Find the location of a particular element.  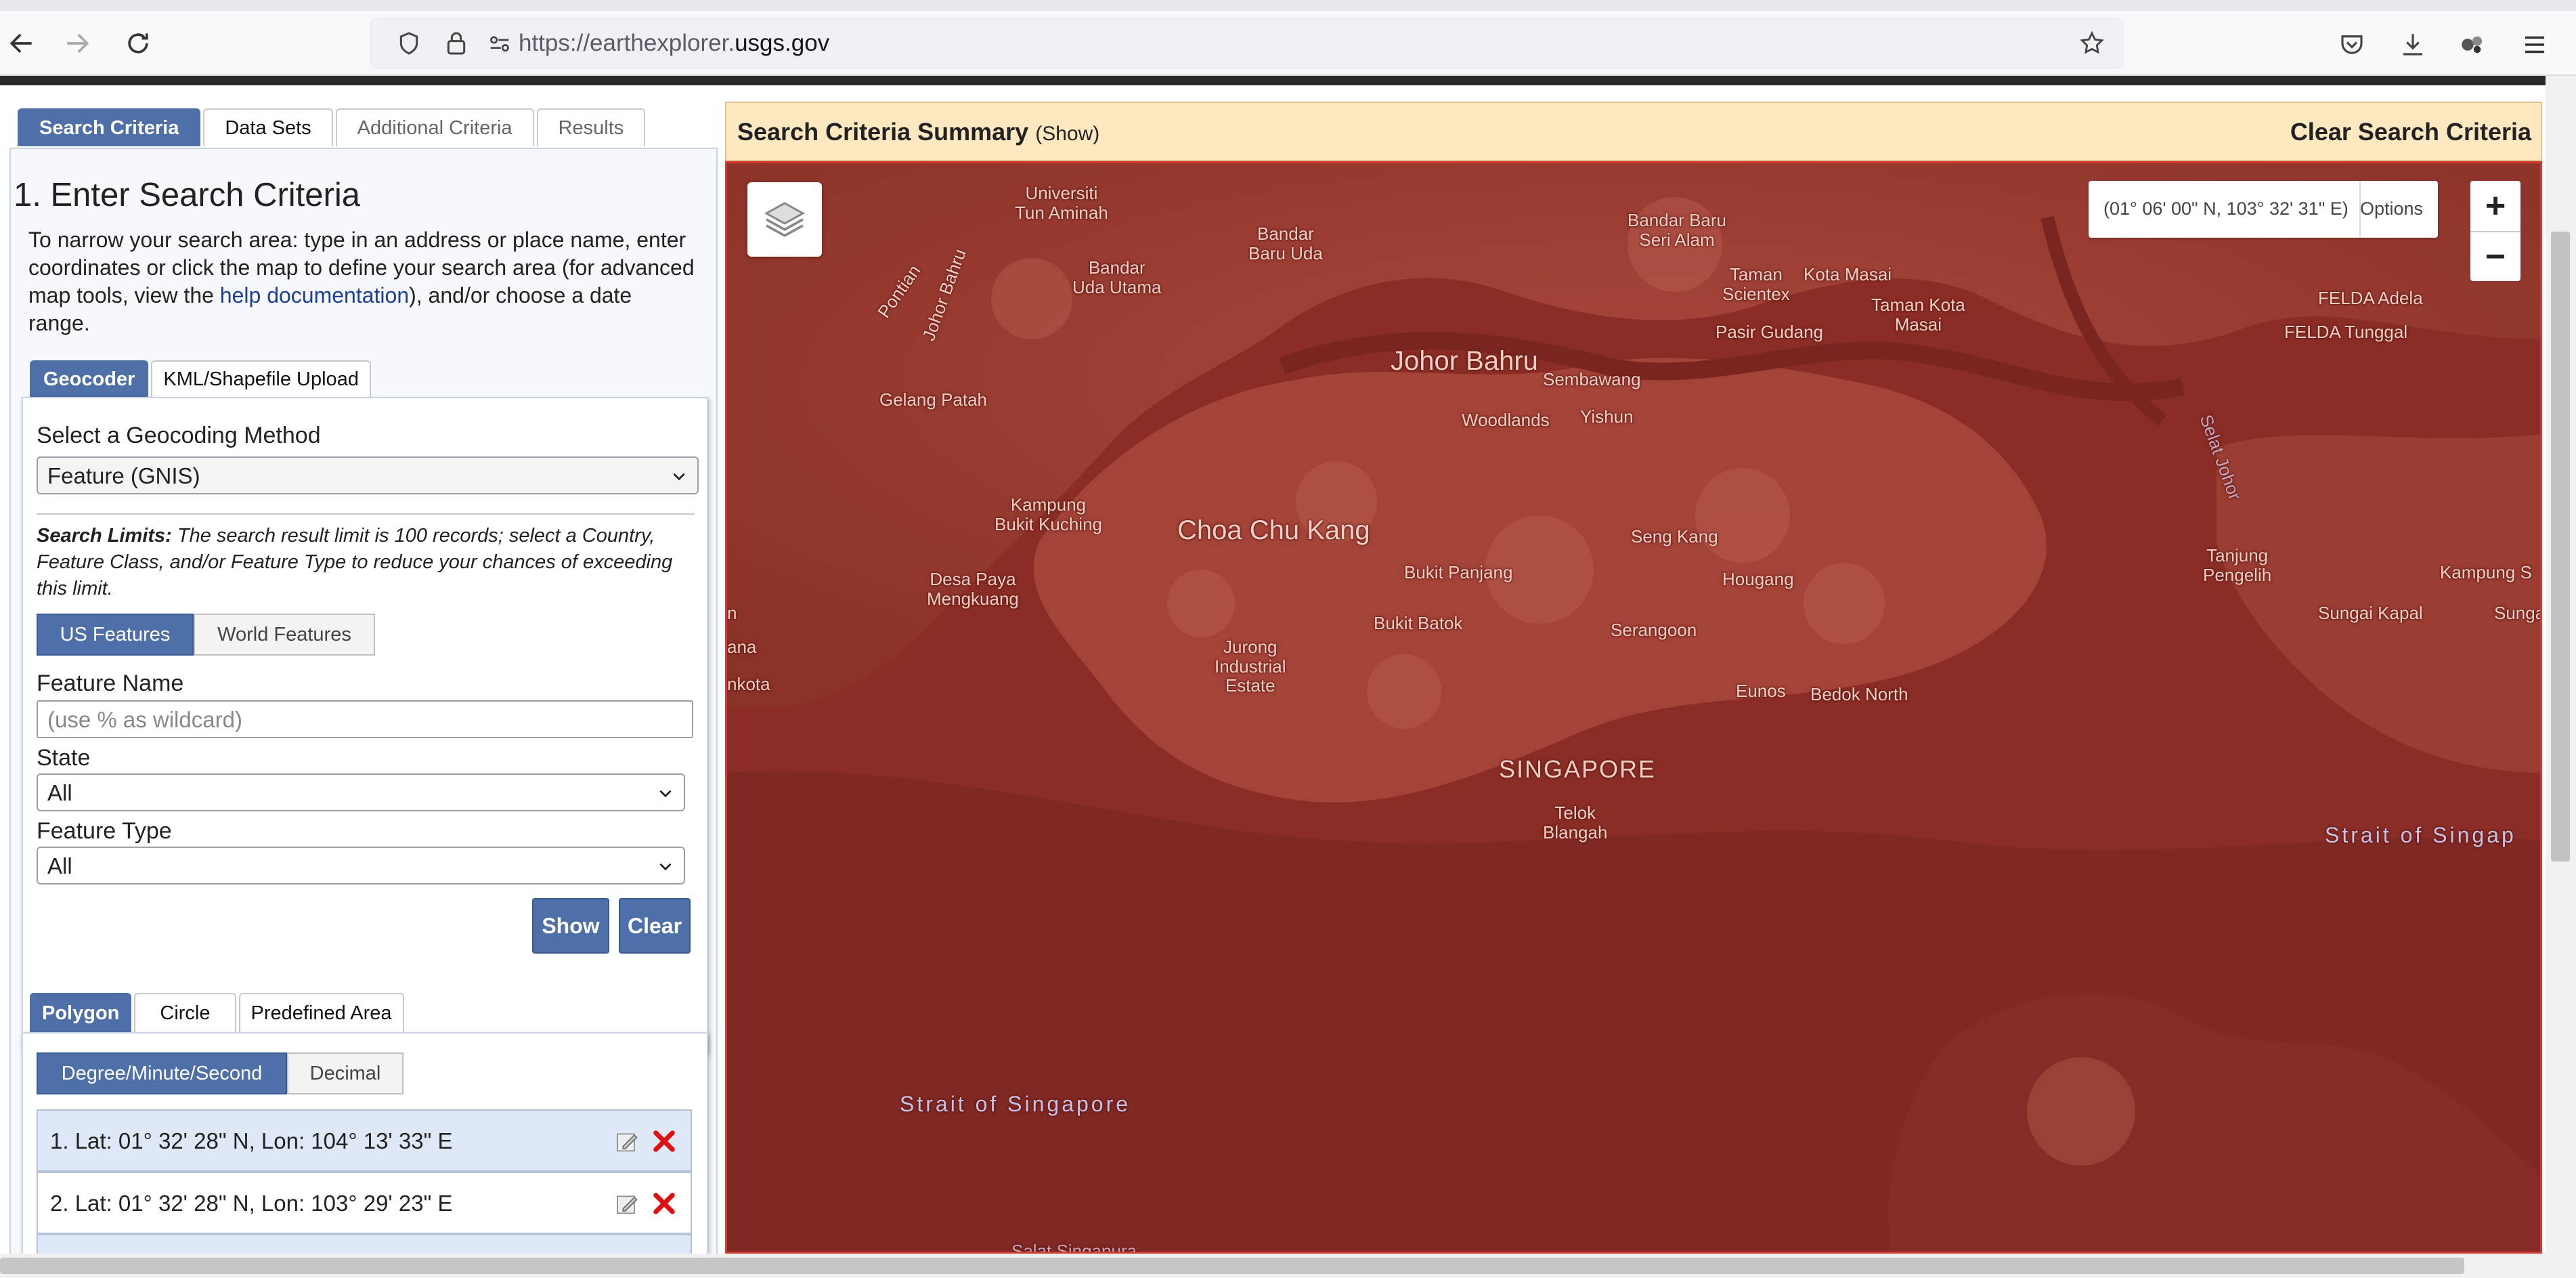

search-limits-heading: Search Limits: is located at coordinates (104, 536).